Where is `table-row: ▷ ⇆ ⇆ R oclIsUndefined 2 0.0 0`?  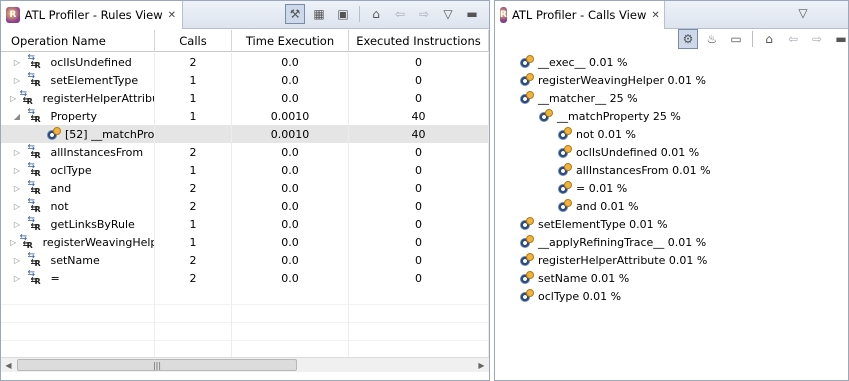
table-row: ▷ ⇆ ⇆ R oclIsUndefined 2 0.0 0 is located at coordinates (245, 62).